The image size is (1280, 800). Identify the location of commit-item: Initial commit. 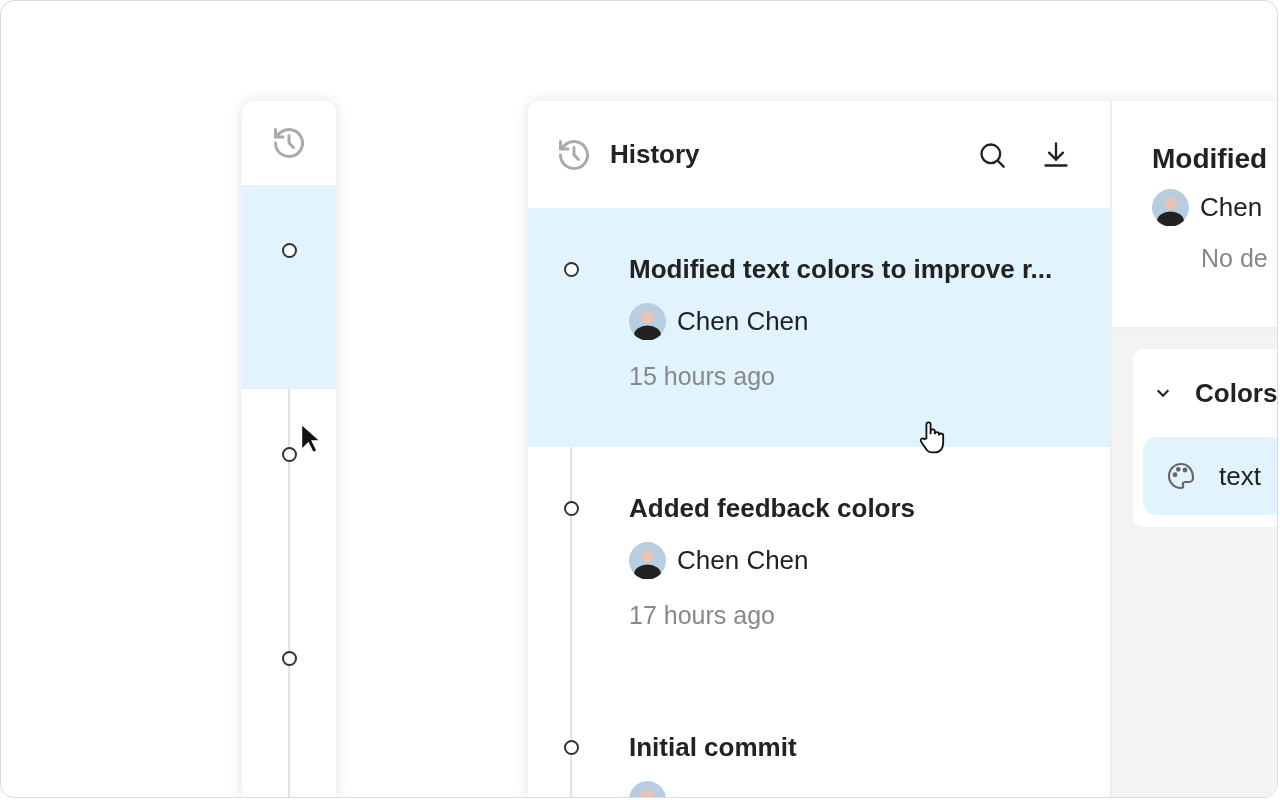
(819, 741).